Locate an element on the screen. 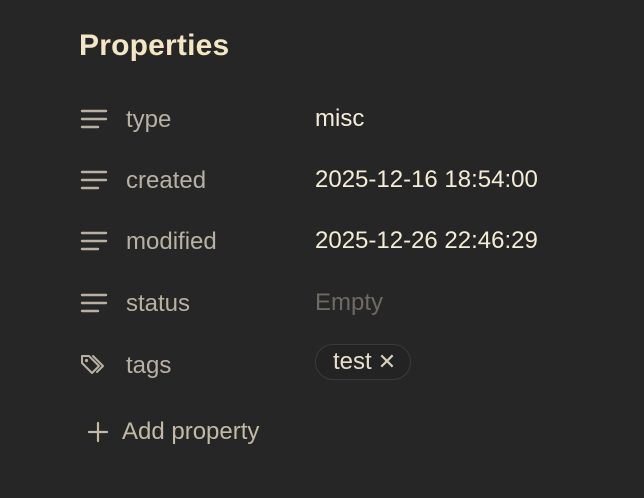  property-key: modified is located at coordinates (171, 242).